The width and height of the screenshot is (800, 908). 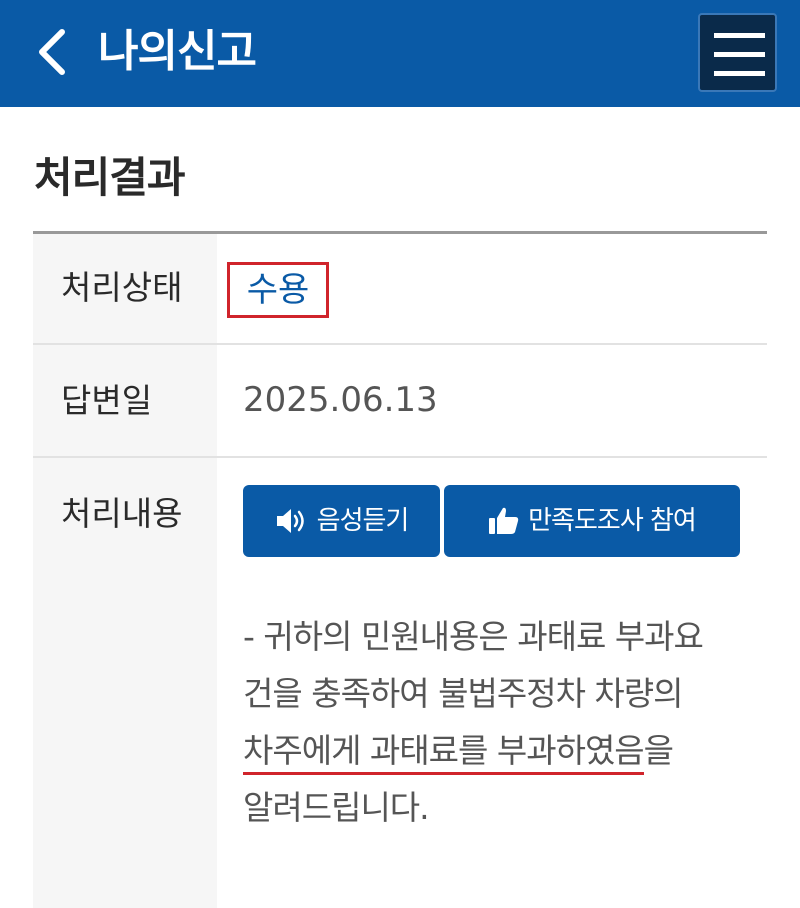 I want to click on status-badge: 수용, so click(x=278, y=290).